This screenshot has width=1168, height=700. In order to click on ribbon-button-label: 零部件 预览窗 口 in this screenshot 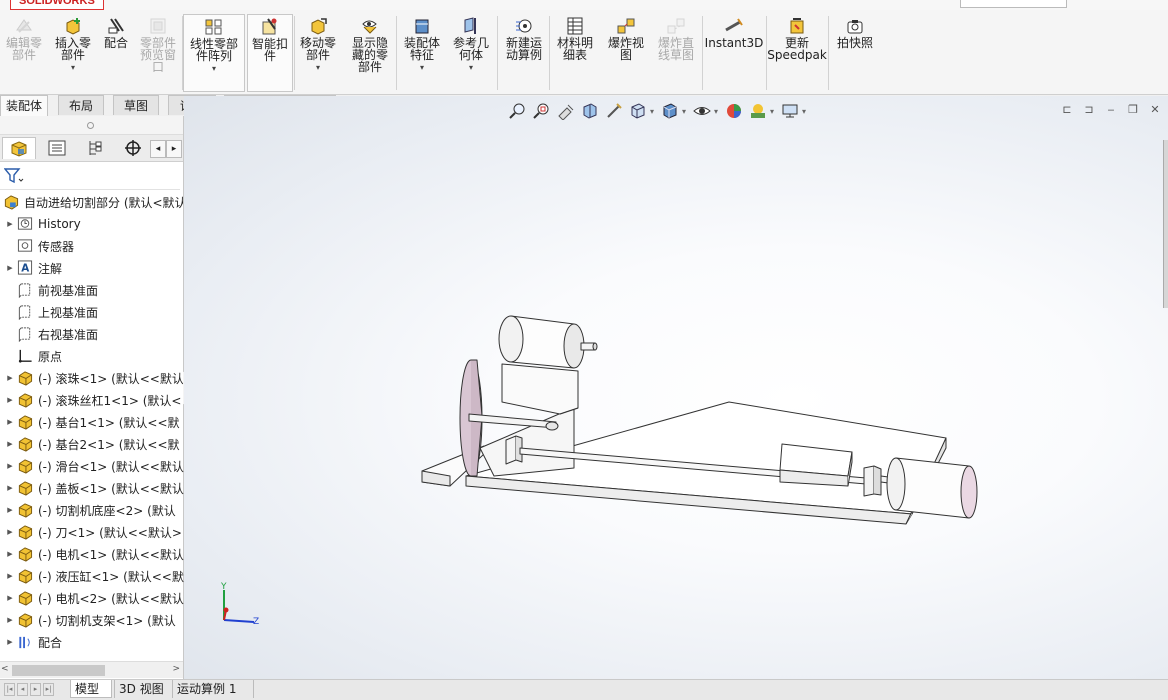, I will do `click(157, 55)`.